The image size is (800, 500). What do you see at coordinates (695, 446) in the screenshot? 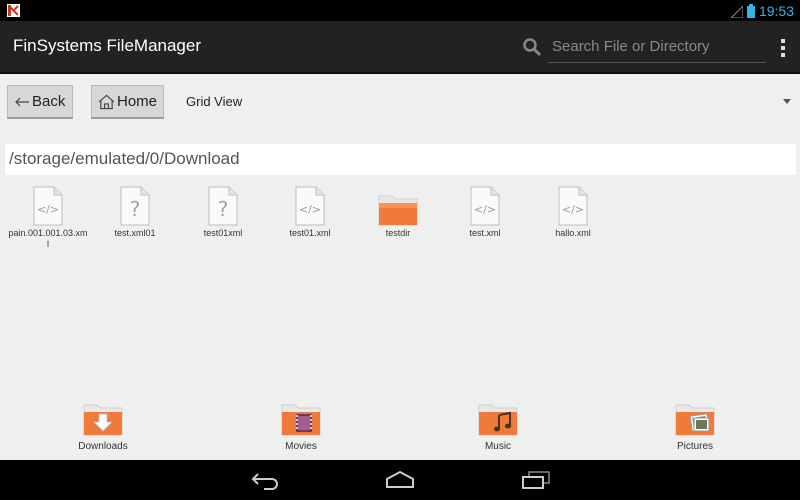
I see `shortcut-label: Pictures` at bounding box center [695, 446].